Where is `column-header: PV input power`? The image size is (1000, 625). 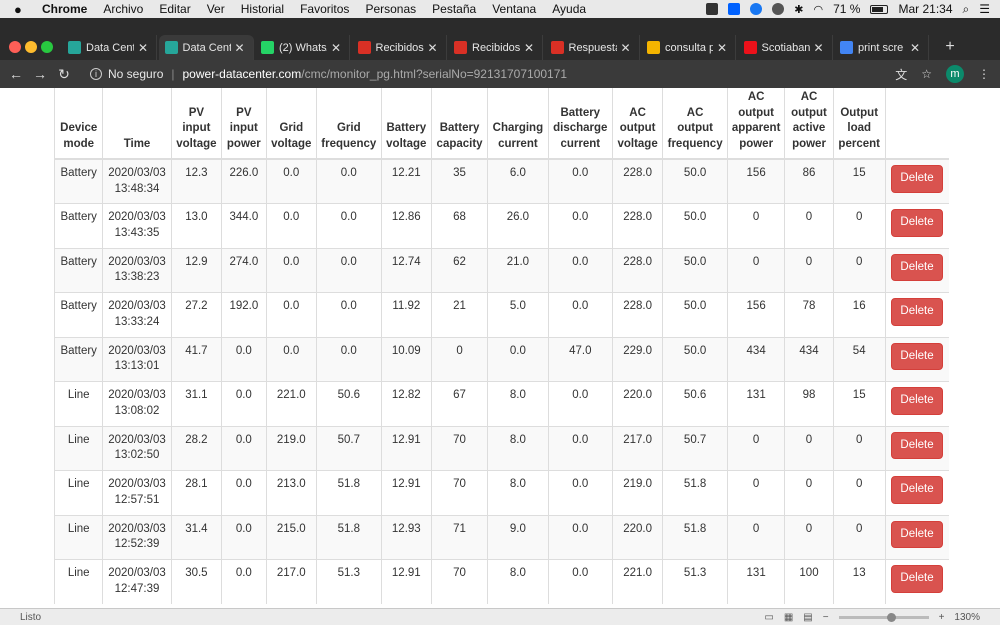 column-header: PV input power is located at coordinates (243, 124).